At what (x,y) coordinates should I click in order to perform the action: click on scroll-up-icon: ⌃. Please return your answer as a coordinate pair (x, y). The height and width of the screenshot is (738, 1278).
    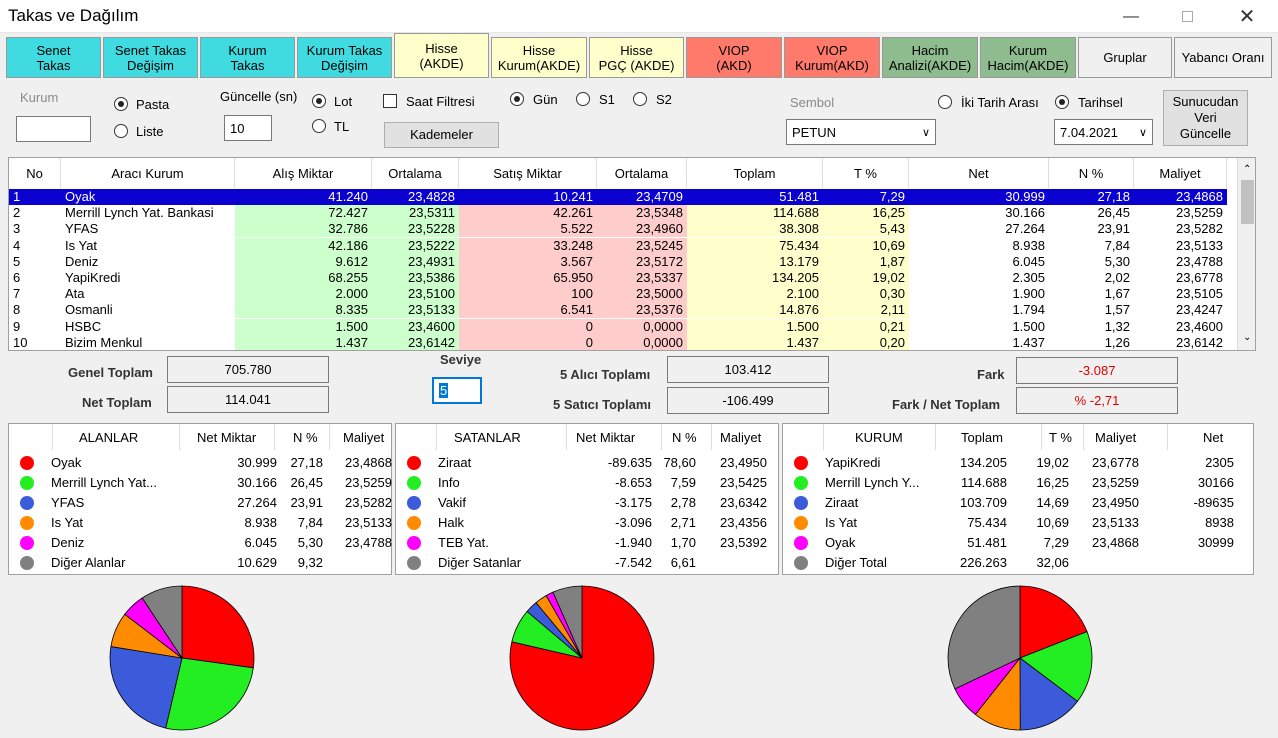
    Looking at the image, I should click on (1247, 169).